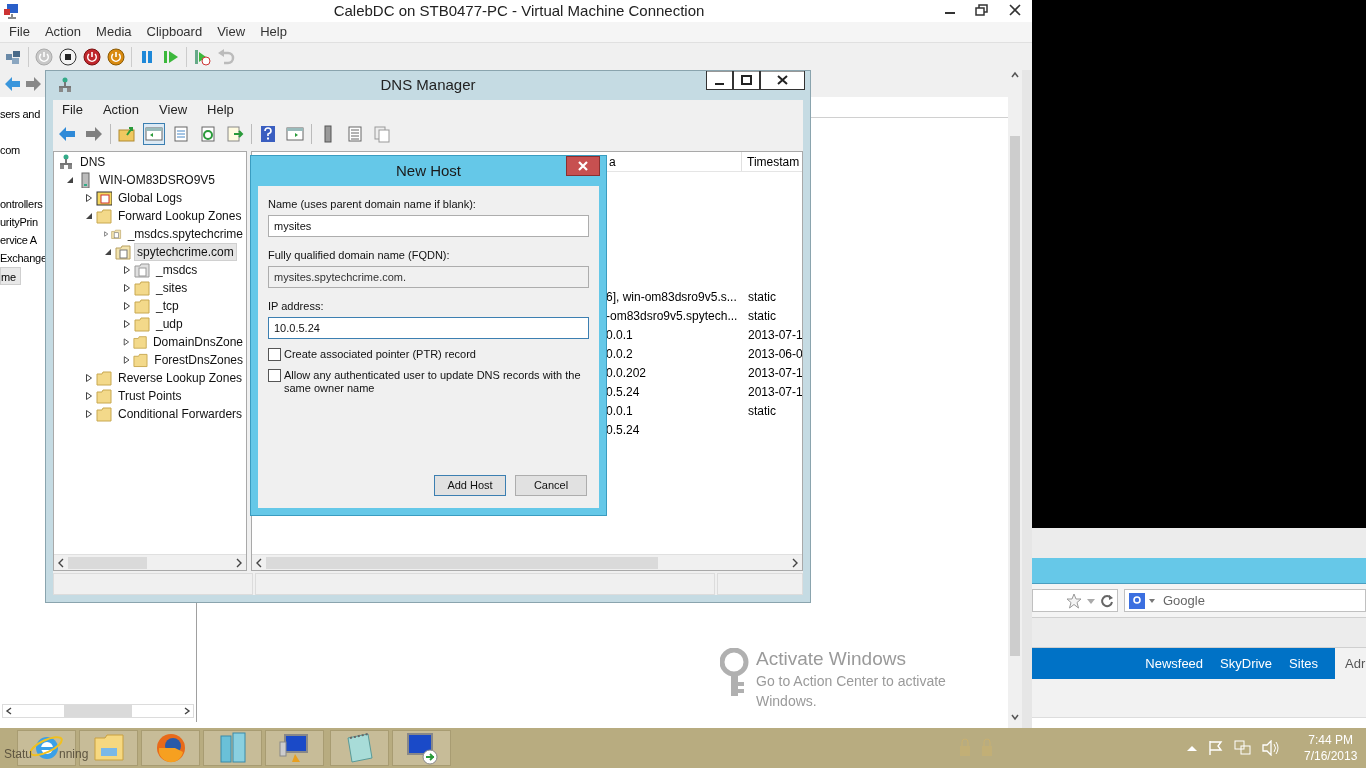 The image size is (1366, 768). What do you see at coordinates (177, 270) in the screenshot?
I see `tree-item: _msdcs` at bounding box center [177, 270].